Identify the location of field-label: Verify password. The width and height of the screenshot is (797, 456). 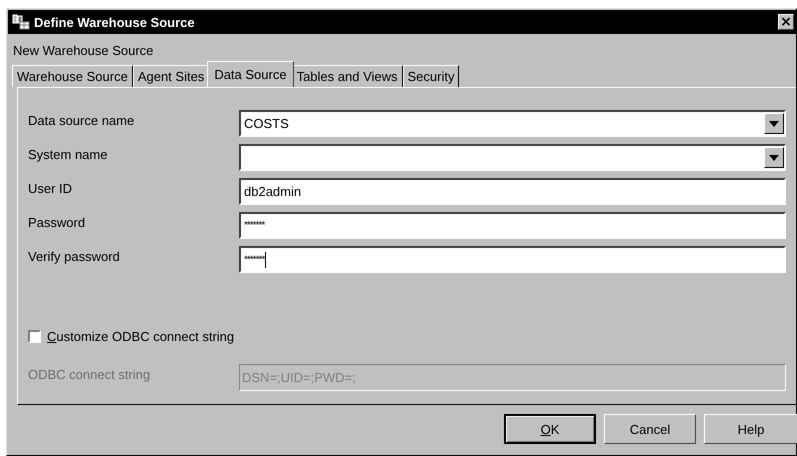
(74, 256).